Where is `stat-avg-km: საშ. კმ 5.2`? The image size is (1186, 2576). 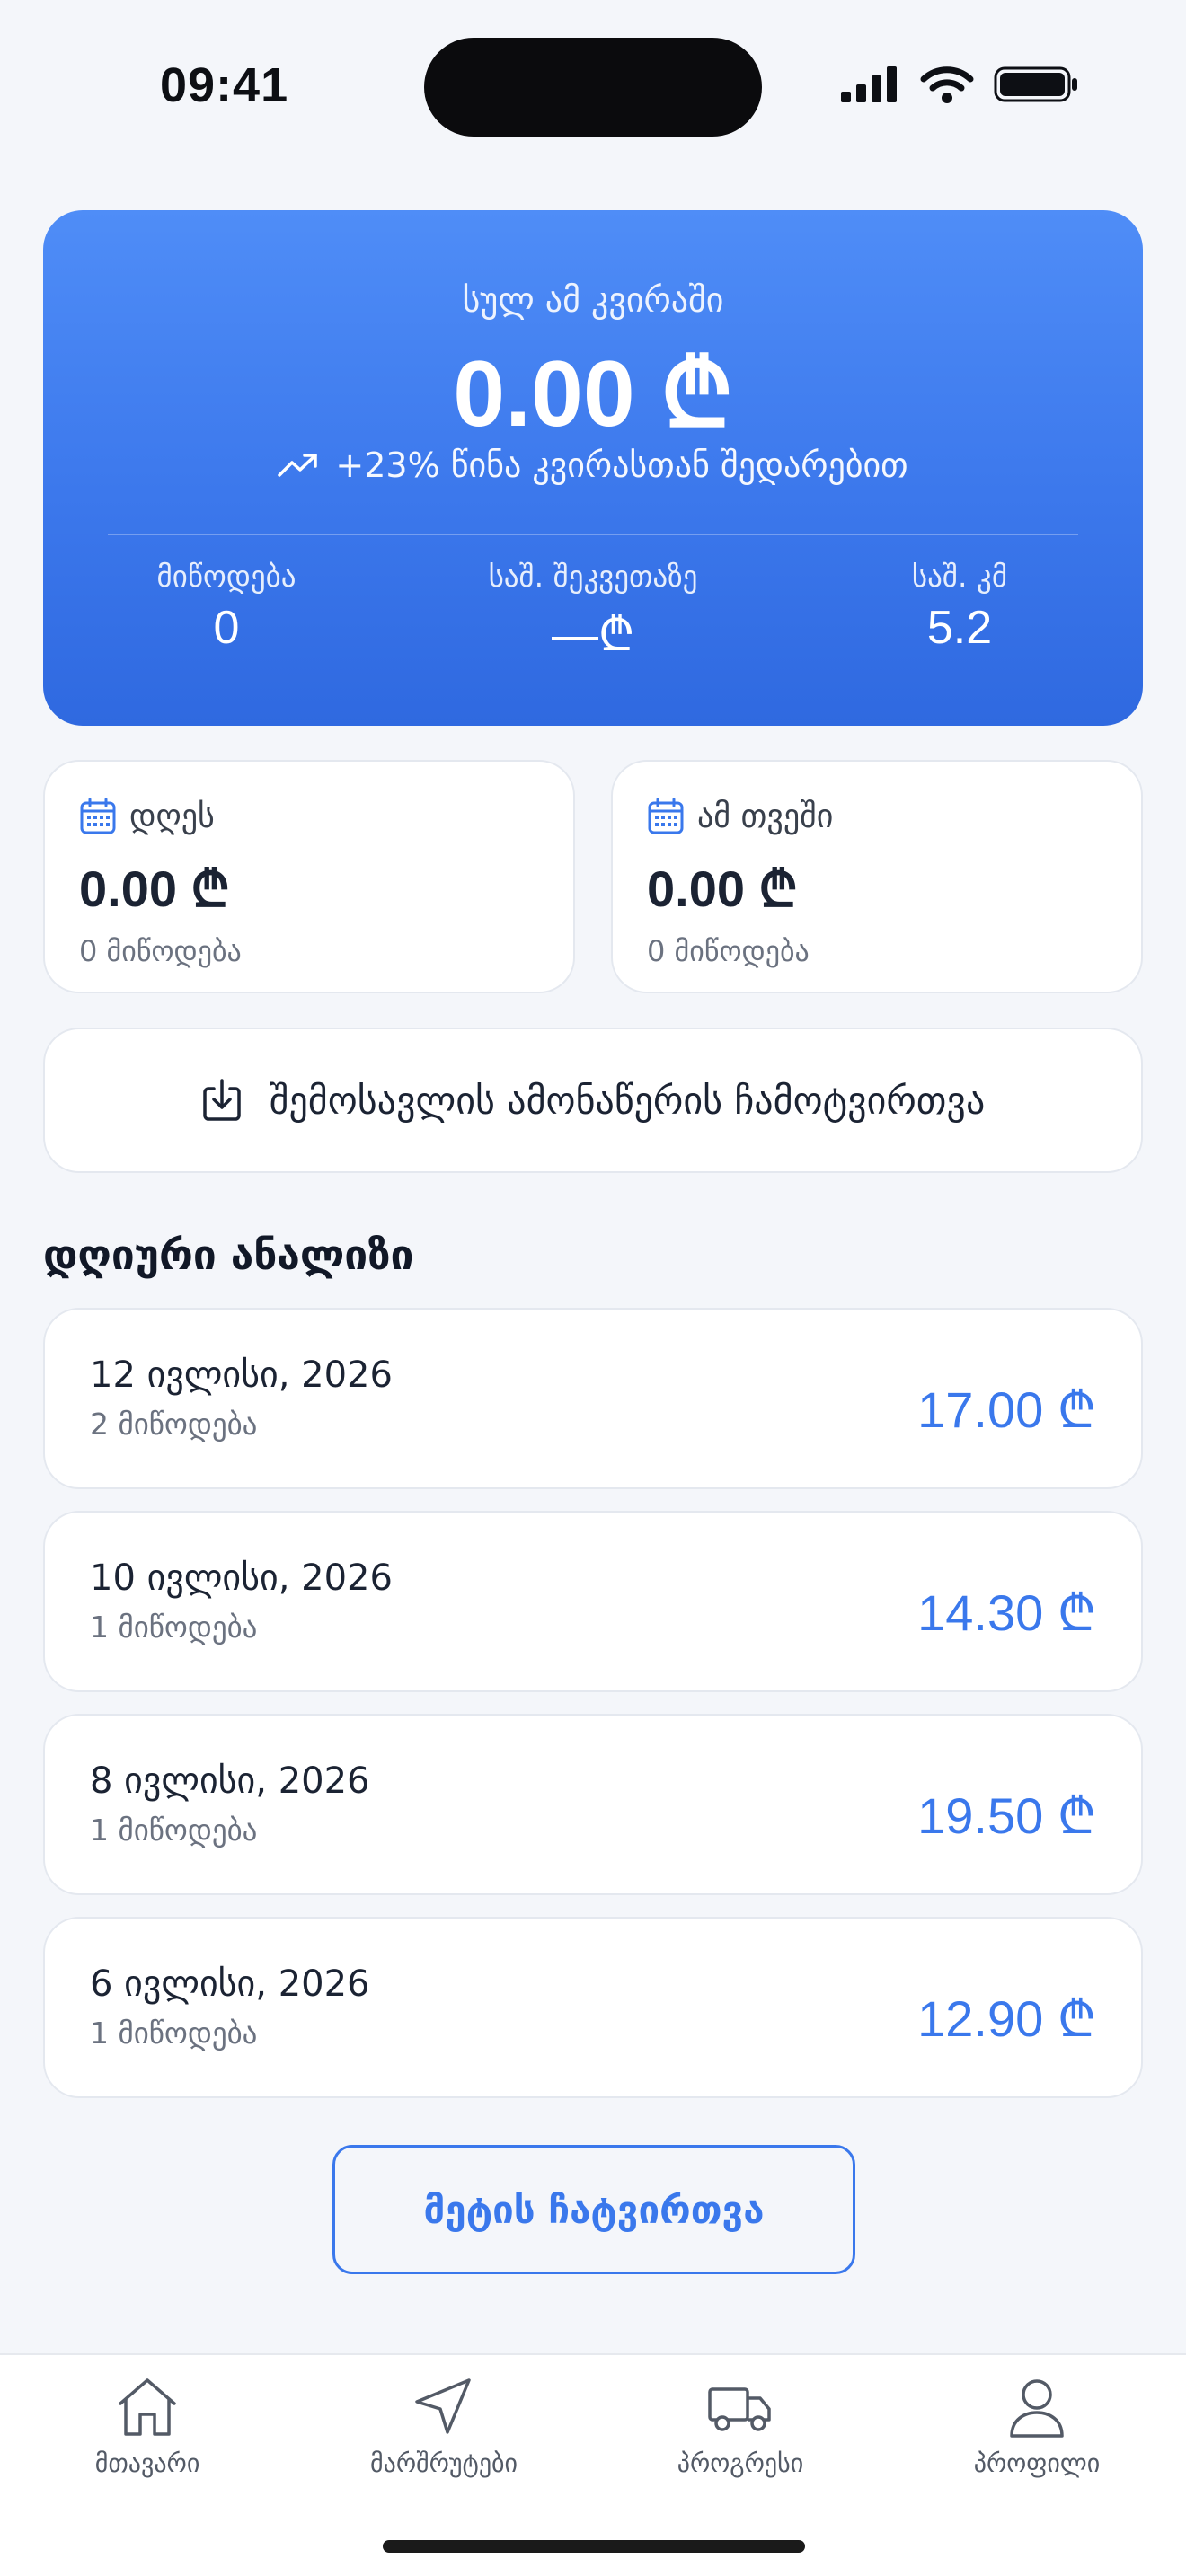 stat-avg-km: საშ. კმ 5.2 is located at coordinates (959, 612).